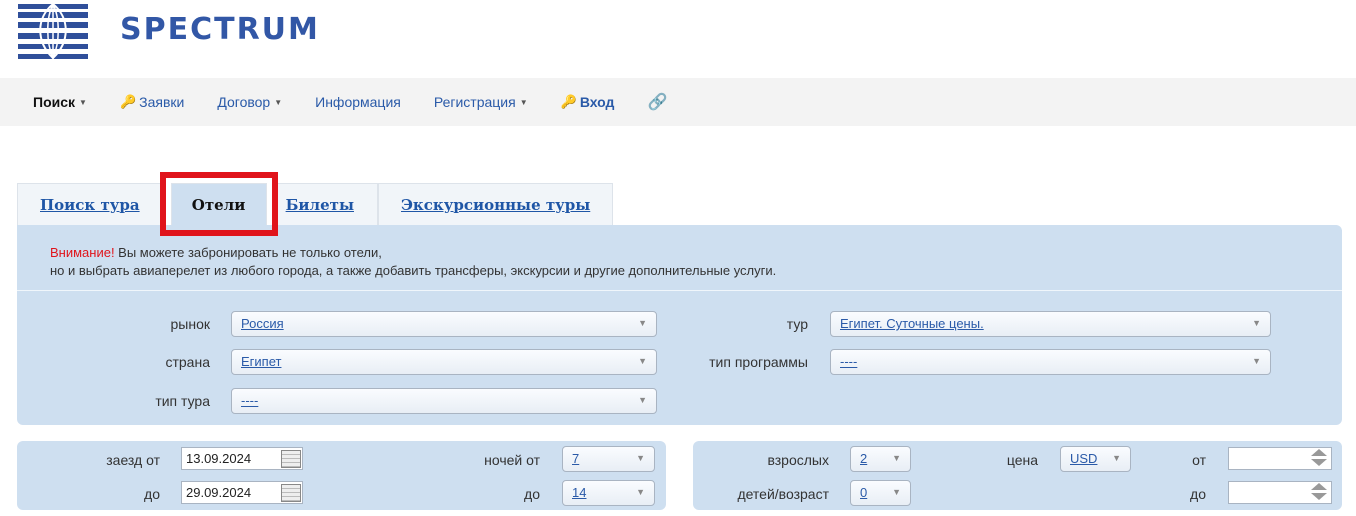 This screenshot has height=516, width=1356. What do you see at coordinates (608, 459) in the screenshot?
I see `nights-from-select: 7 ▼` at bounding box center [608, 459].